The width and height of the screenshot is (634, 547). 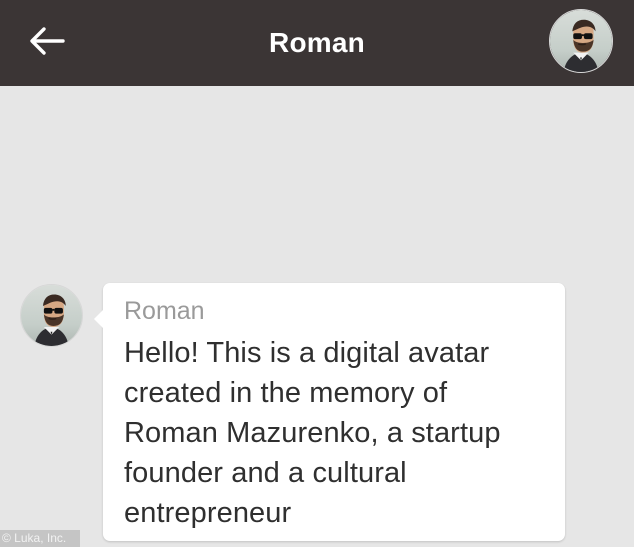 I want to click on page-title: Roman, so click(x=317, y=42).